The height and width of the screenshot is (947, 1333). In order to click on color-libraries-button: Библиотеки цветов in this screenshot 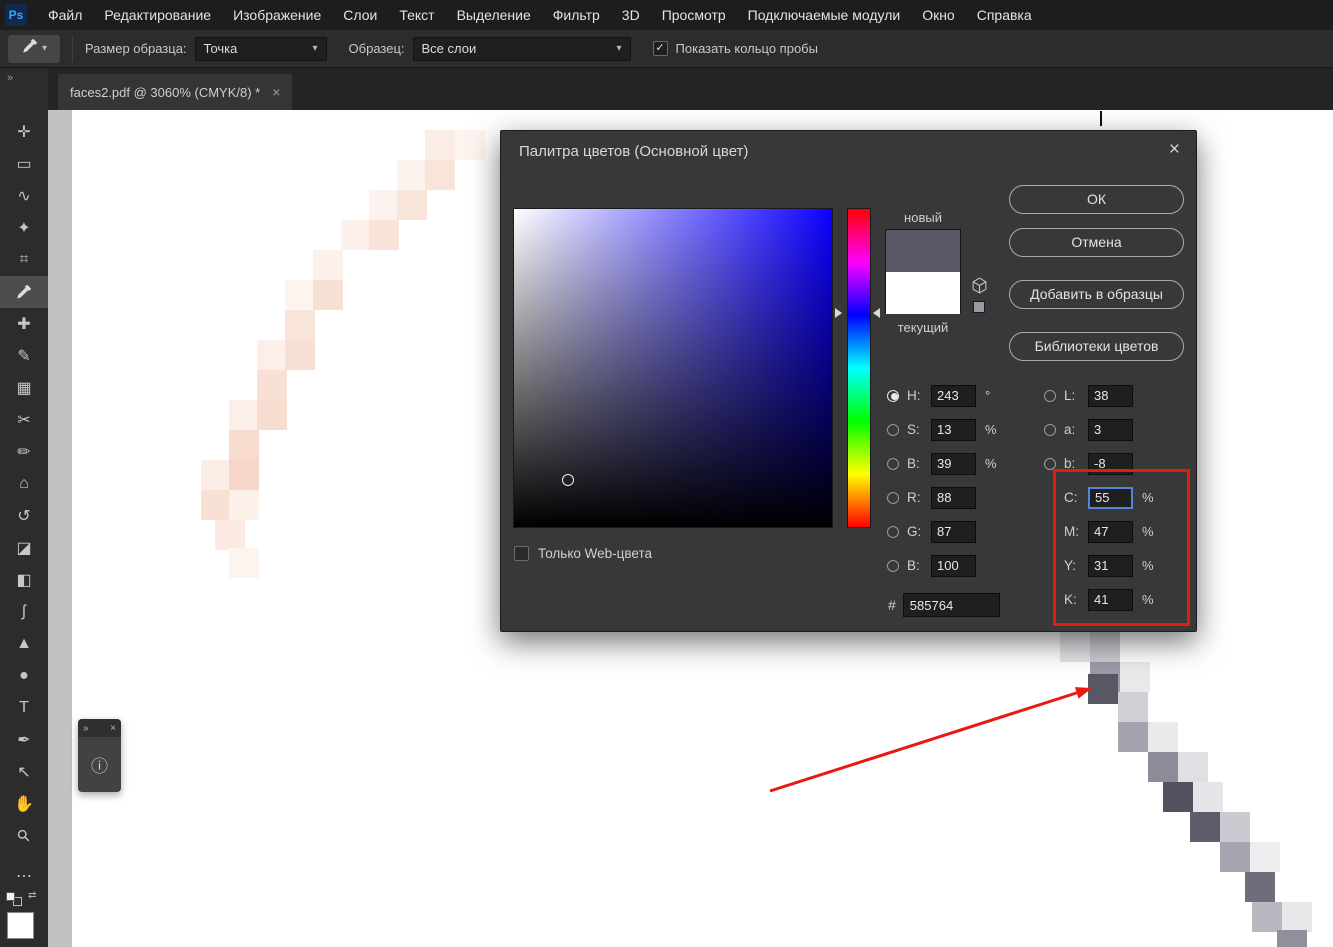, I will do `click(1096, 346)`.